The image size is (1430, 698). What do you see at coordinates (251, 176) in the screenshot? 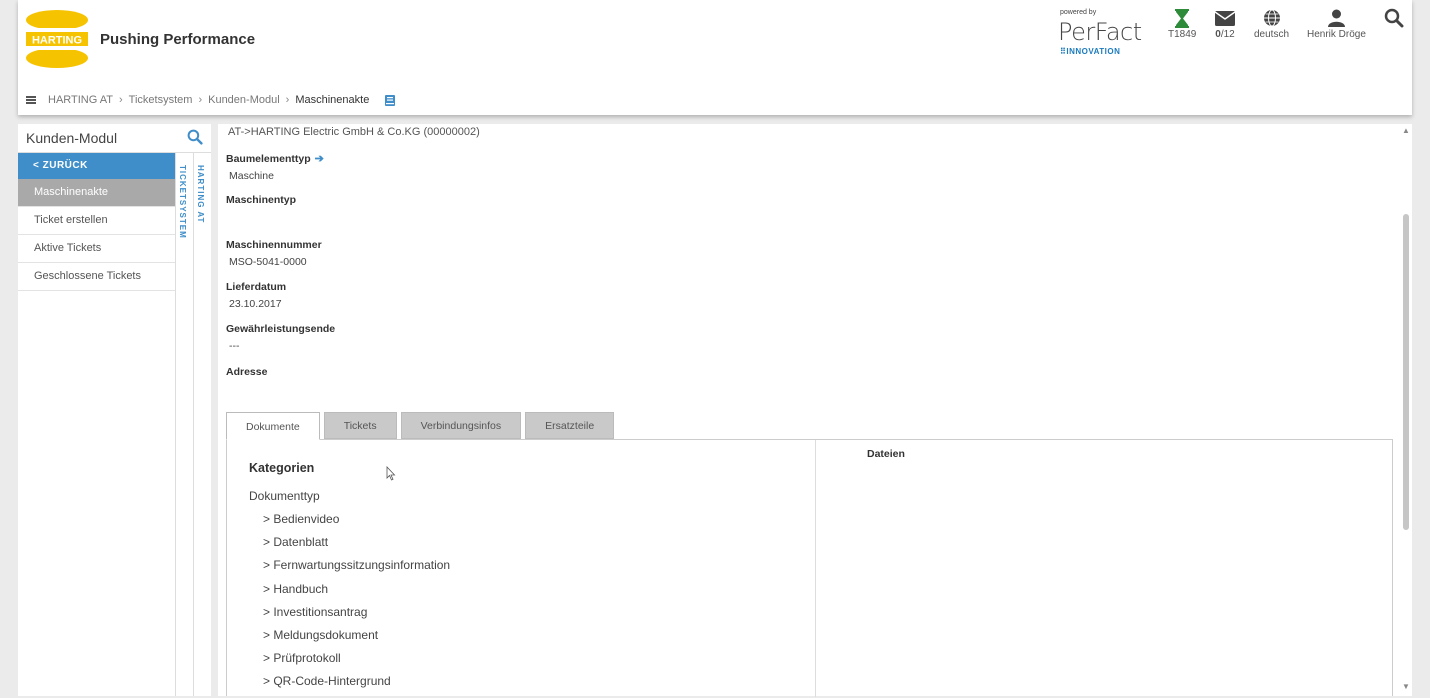
I see `field-value: Maschine` at bounding box center [251, 176].